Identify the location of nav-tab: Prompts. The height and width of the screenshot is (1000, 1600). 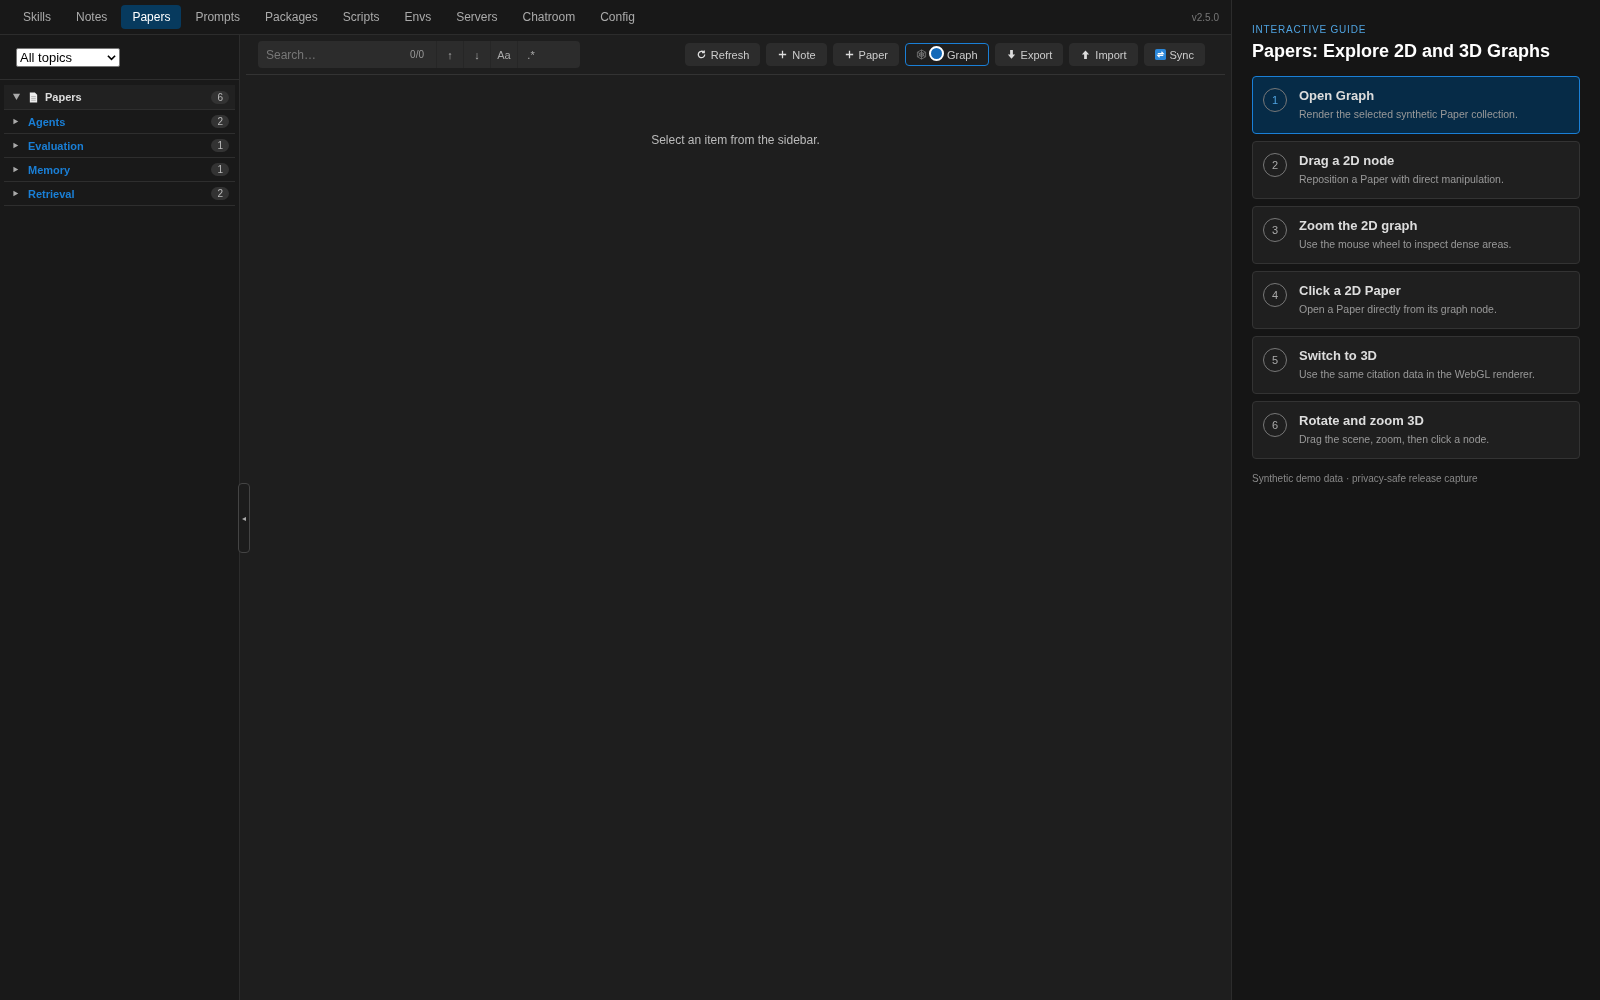
(218, 17).